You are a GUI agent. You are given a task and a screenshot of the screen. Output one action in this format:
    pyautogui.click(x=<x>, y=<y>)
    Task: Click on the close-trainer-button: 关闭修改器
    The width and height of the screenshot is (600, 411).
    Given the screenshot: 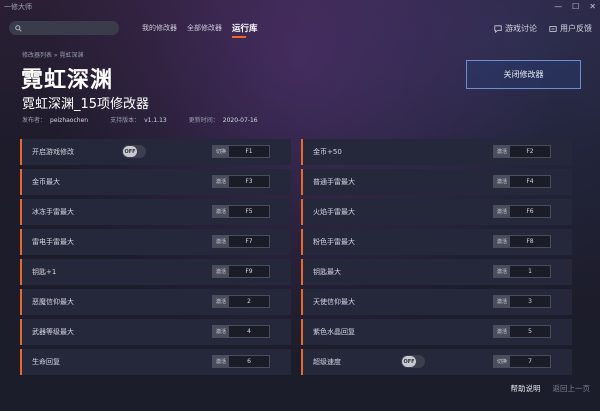 What is the action you would take?
    pyautogui.click(x=523, y=74)
    